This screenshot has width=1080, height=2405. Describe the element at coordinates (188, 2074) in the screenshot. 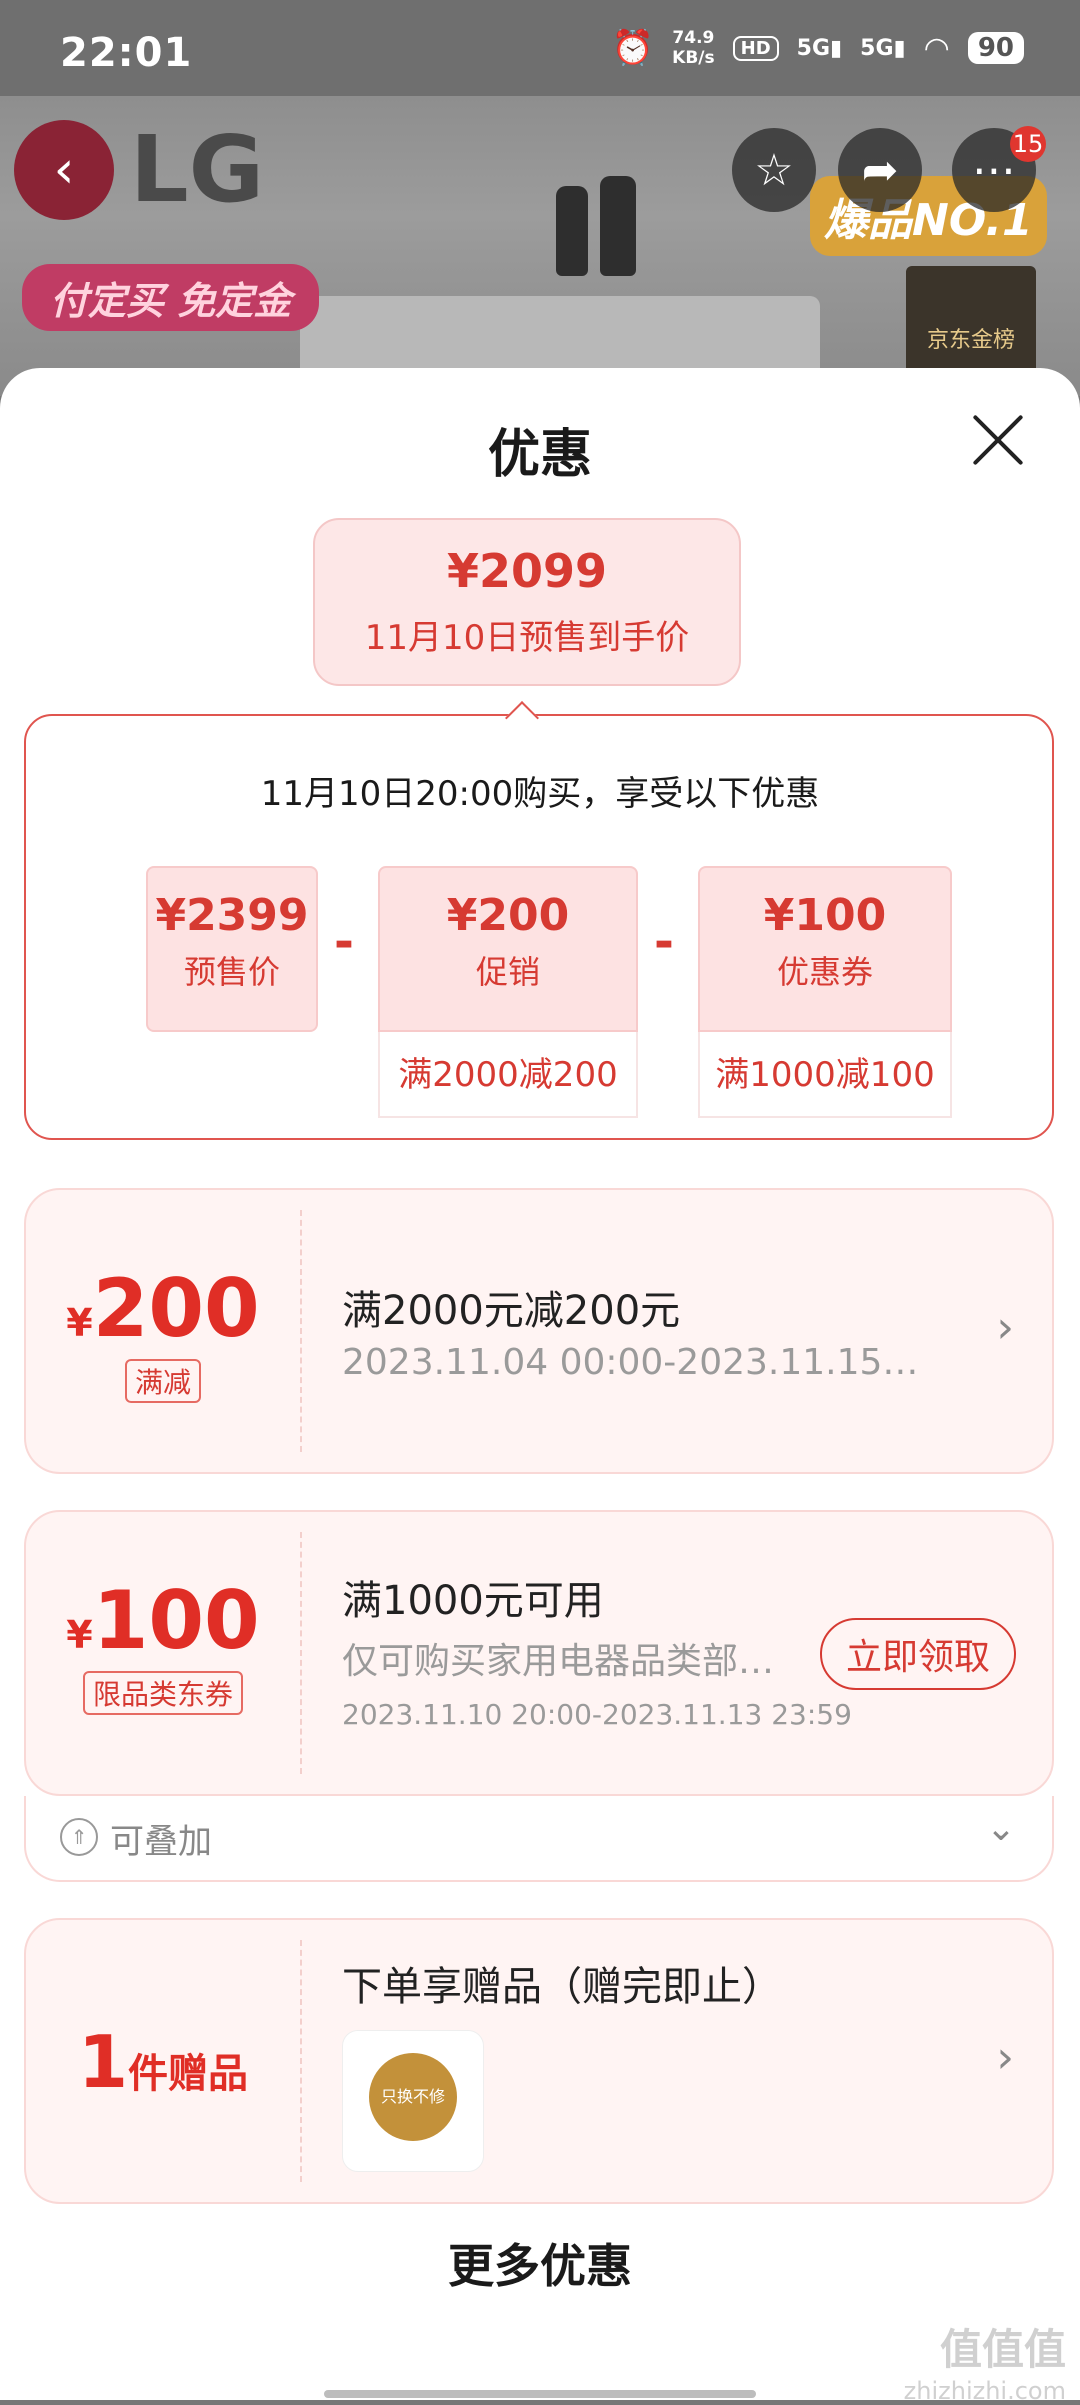

I see `gift-unit: 件赠品` at that location.